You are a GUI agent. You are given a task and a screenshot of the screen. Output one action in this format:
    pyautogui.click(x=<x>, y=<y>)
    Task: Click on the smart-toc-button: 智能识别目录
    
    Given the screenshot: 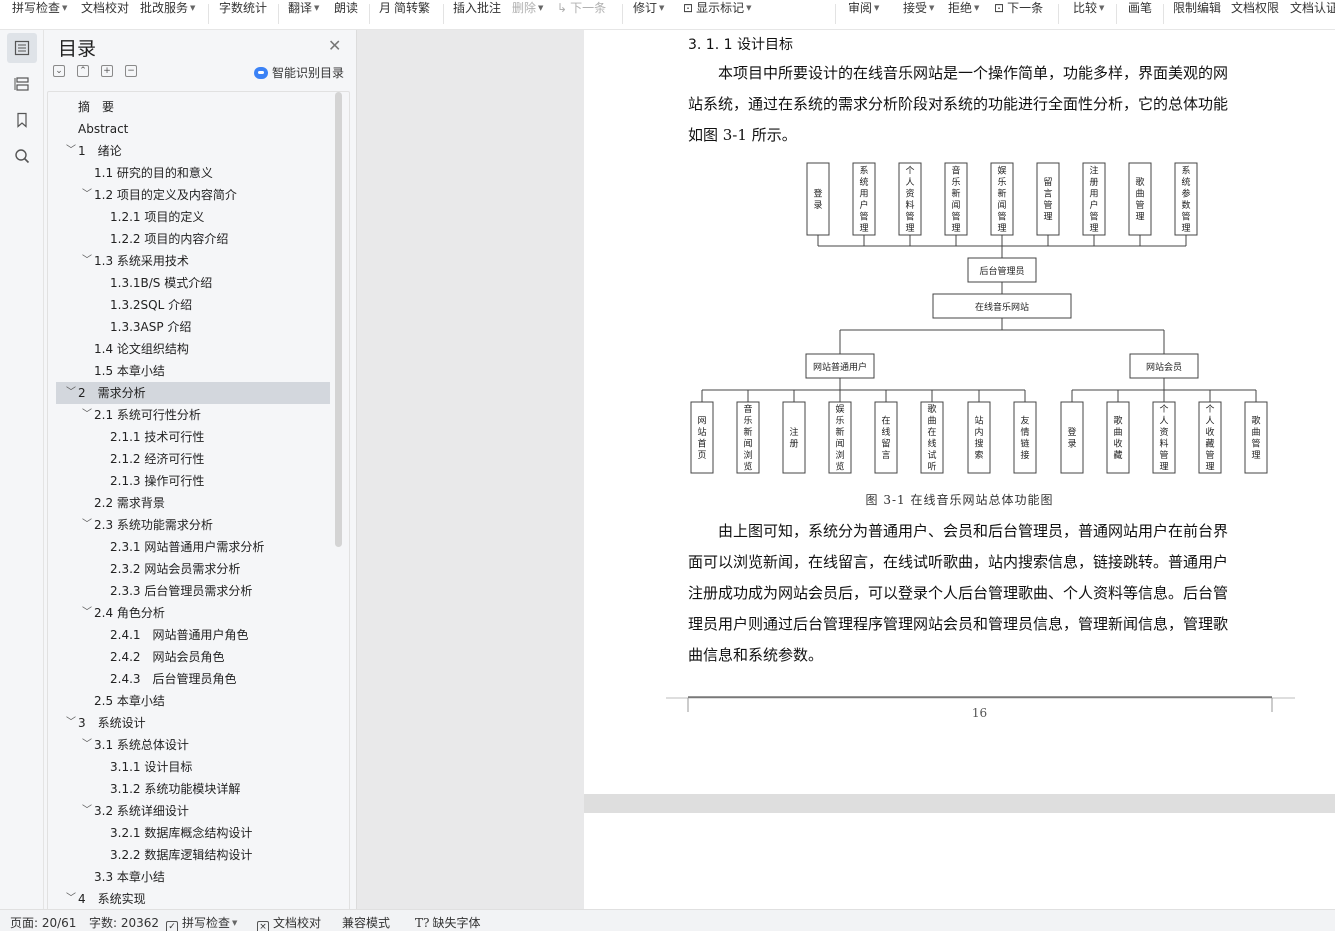 What is the action you would take?
    pyautogui.click(x=299, y=72)
    